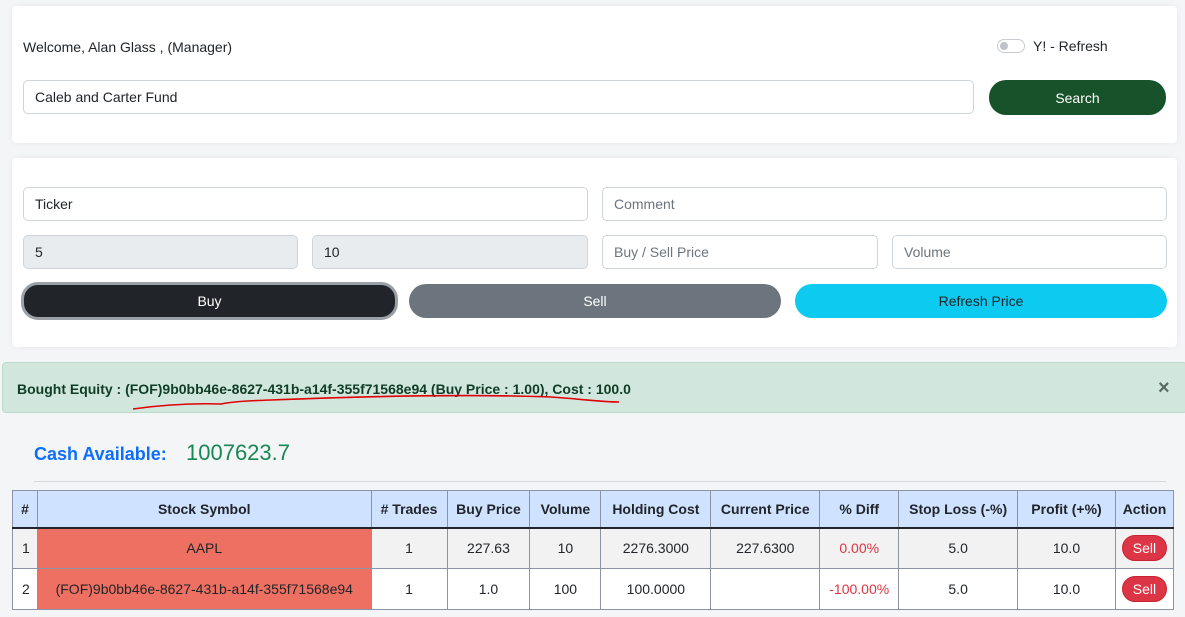 The image size is (1185, 617). What do you see at coordinates (128, 47) in the screenshot?
I see `welcome-text: Welcome, Alan Glass , (Manager)` at bounding box center [128, 47].